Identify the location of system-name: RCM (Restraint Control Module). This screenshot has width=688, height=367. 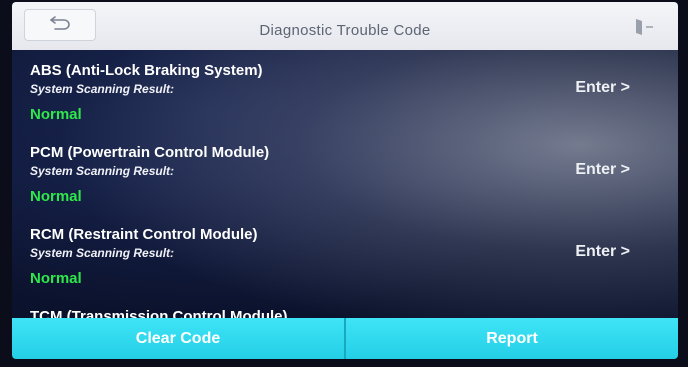
(144, 234).